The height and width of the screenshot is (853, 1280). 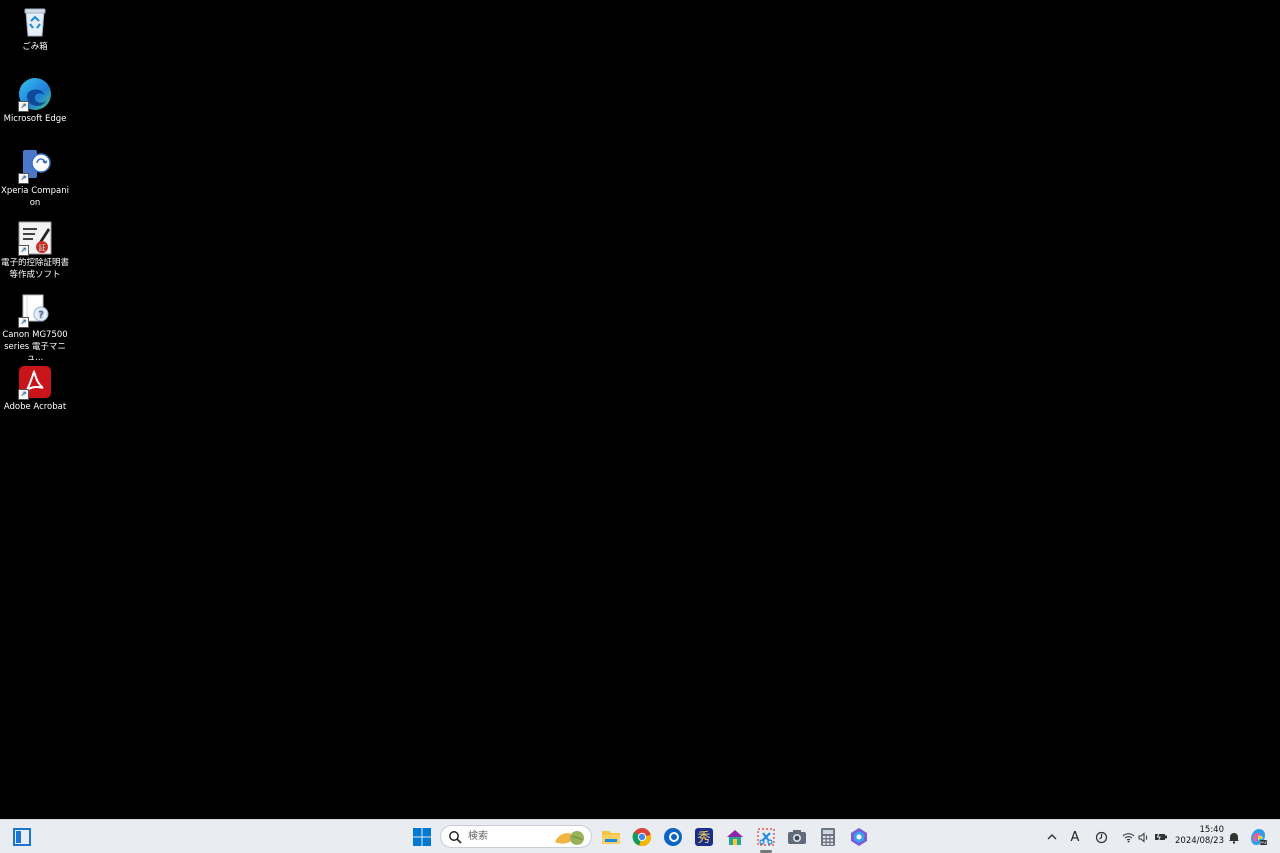 What do you see at coordinates (35, 238) in the screenshot?
I see `deduction-certificate-icon: 証 ↗` at bounding box center [35, 238].